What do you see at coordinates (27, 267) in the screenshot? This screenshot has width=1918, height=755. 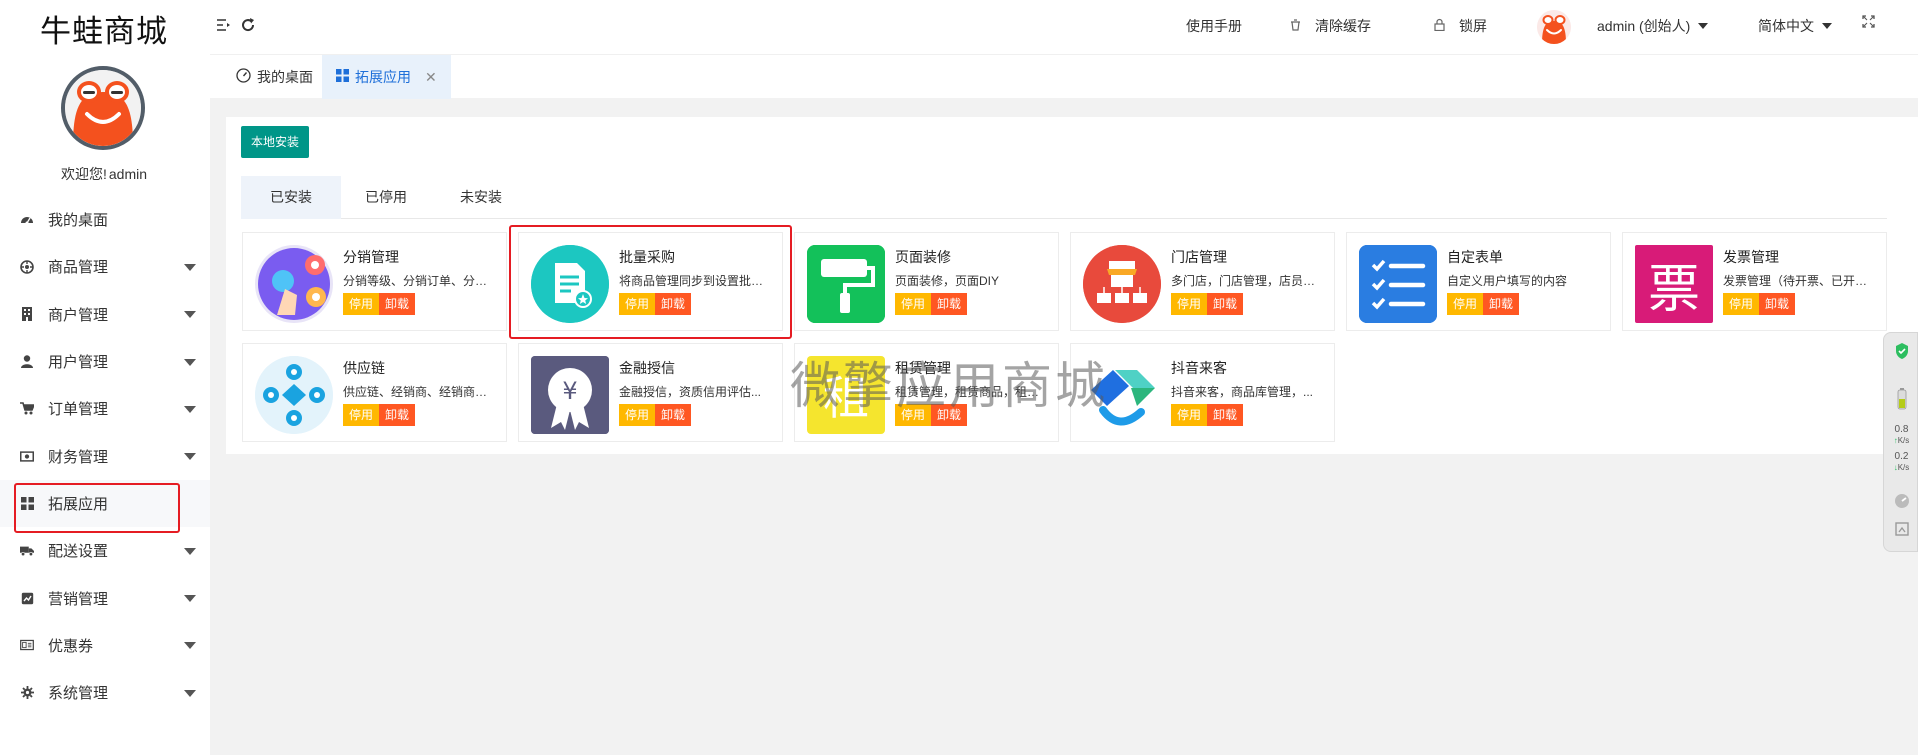 I see `gear-cog-icon` at bounding box center [27, 267].